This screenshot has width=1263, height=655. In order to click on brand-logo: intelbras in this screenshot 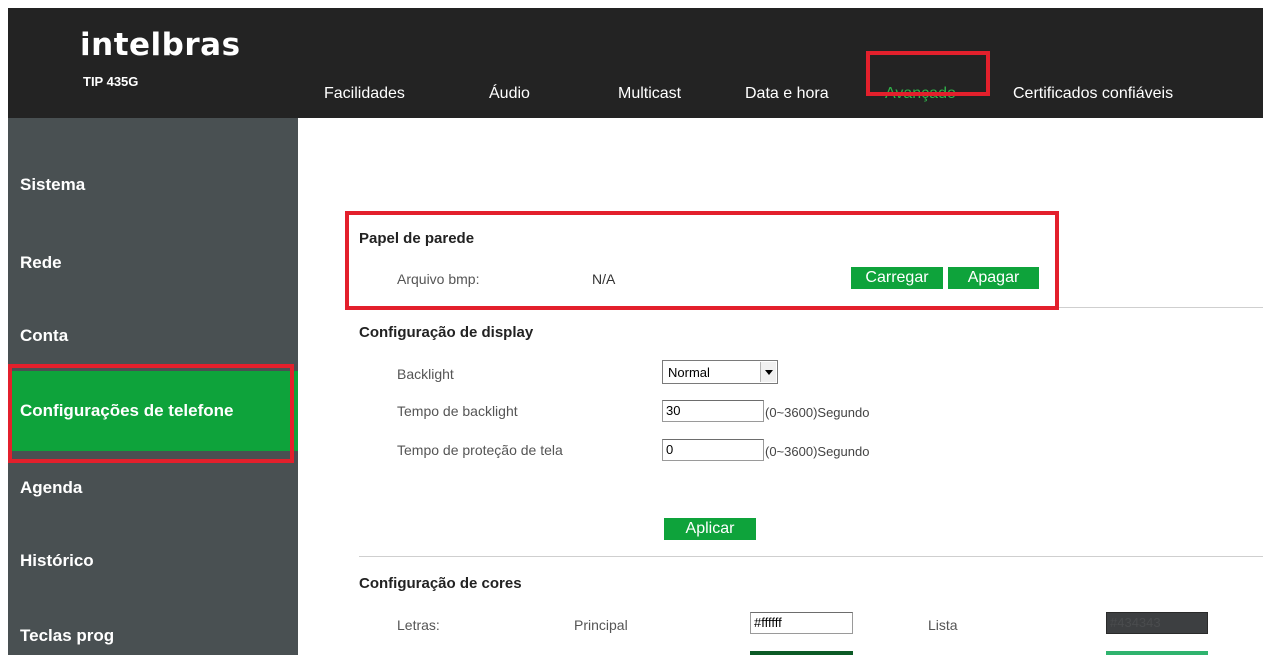, I will do `click(160, 45)`.